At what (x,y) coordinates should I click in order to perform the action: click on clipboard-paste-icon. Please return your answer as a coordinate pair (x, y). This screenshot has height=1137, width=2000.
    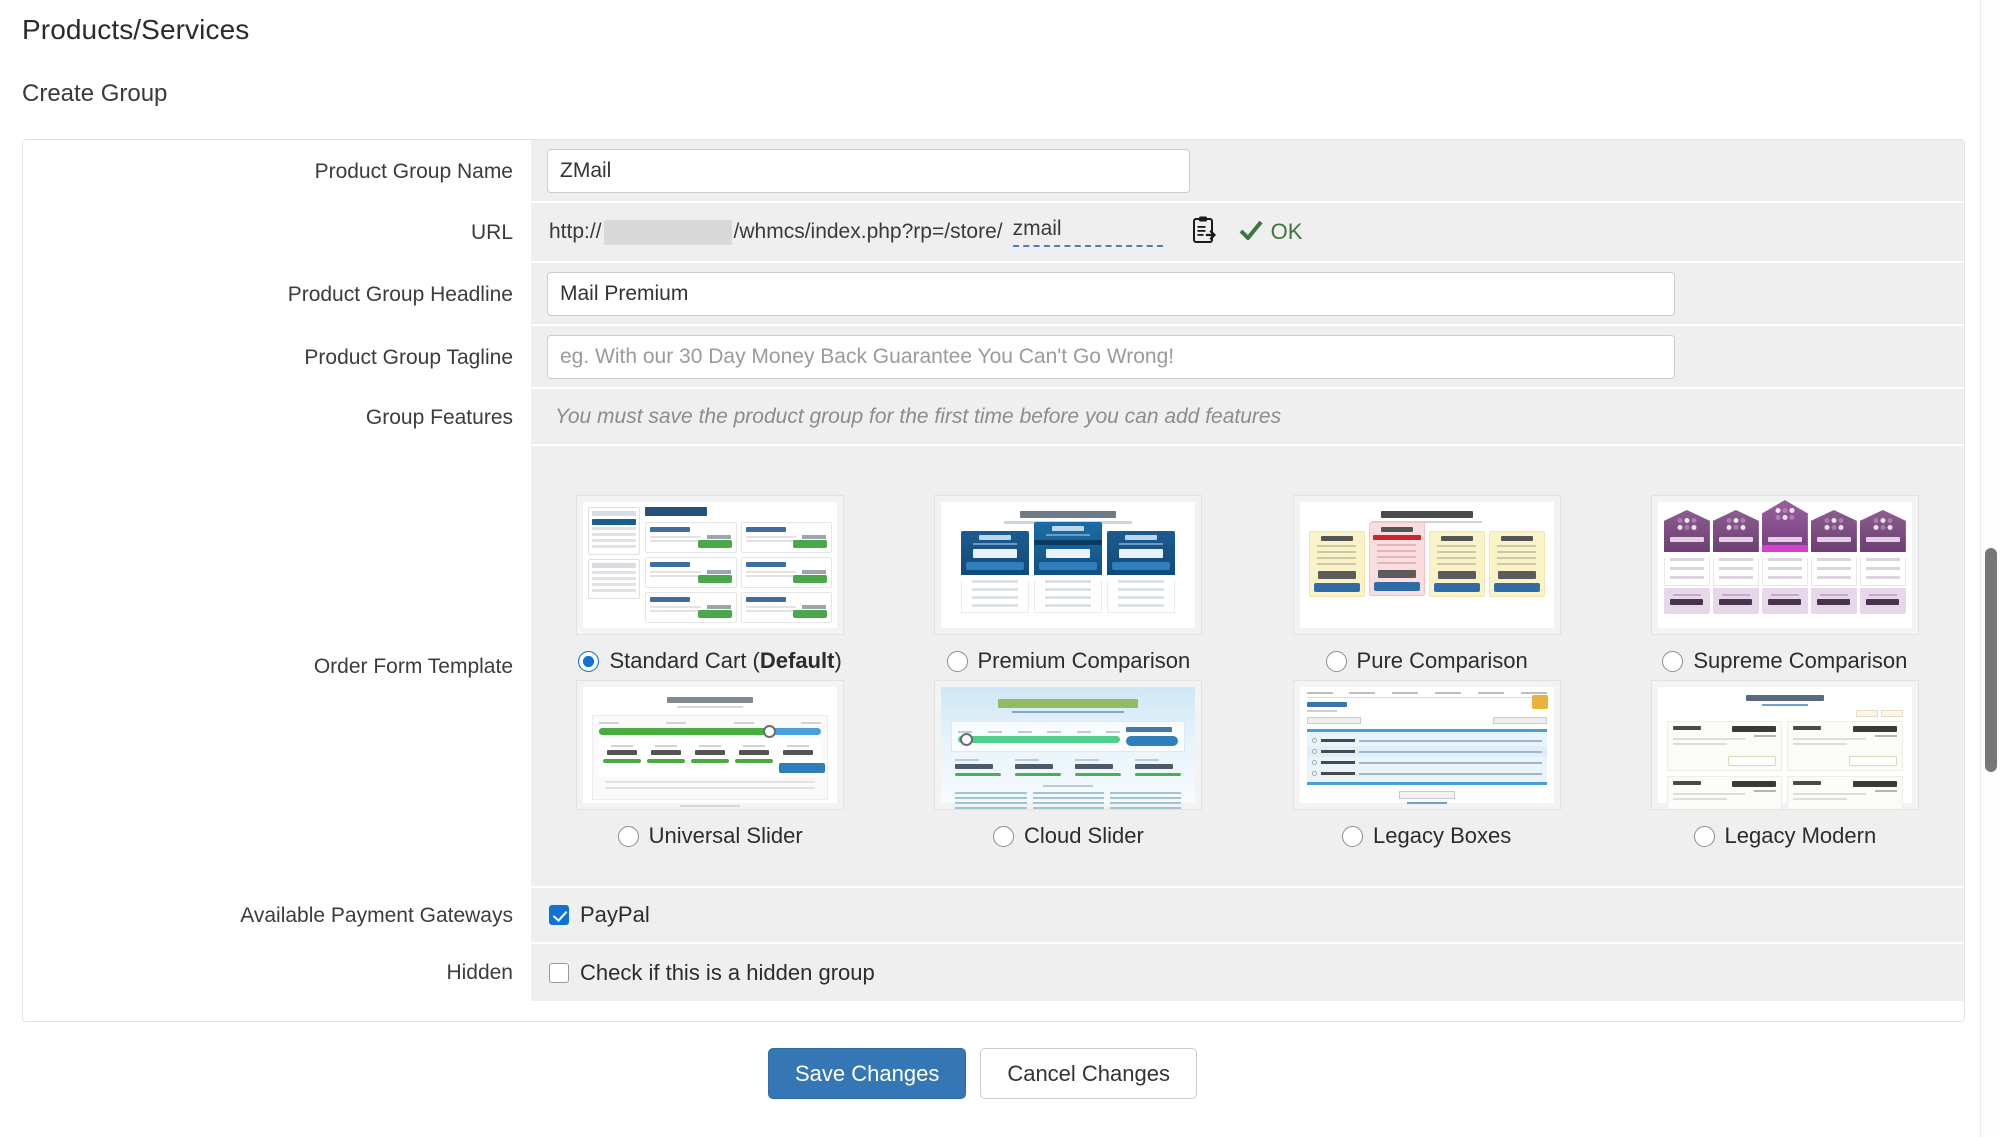
    Looking at the image, I should click on (1204, 232).